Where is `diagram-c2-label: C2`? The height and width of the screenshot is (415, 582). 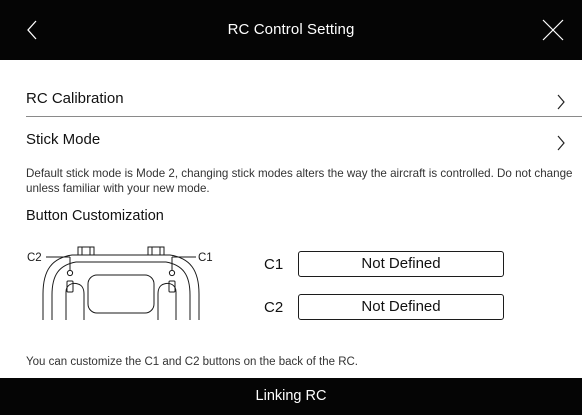
diagram-c2-label: C2 is located at coordinates (34, 258).